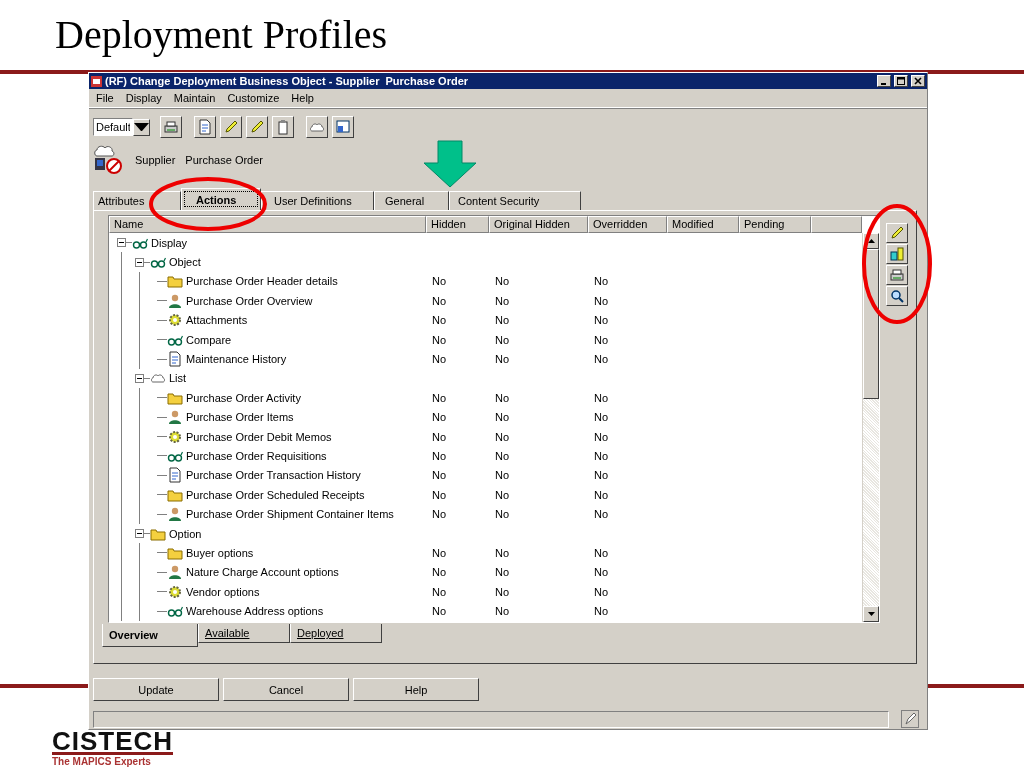 The image size is (1024, 768). I want to click on tree-item: Object, so click(185, 262).